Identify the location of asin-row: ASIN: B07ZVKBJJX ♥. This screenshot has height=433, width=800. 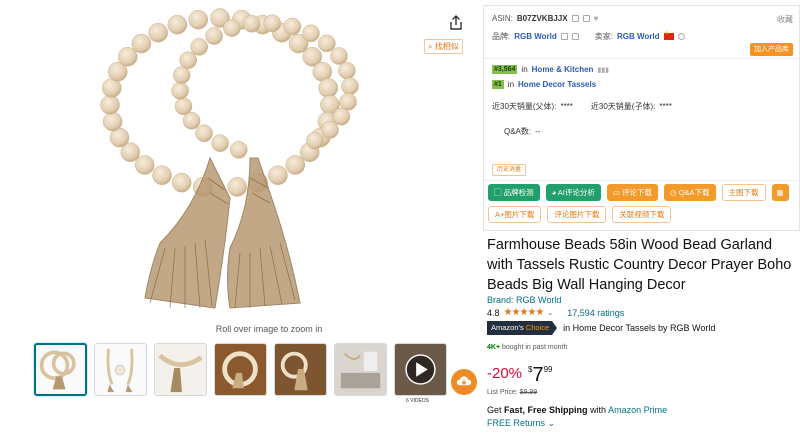
(545, 18).